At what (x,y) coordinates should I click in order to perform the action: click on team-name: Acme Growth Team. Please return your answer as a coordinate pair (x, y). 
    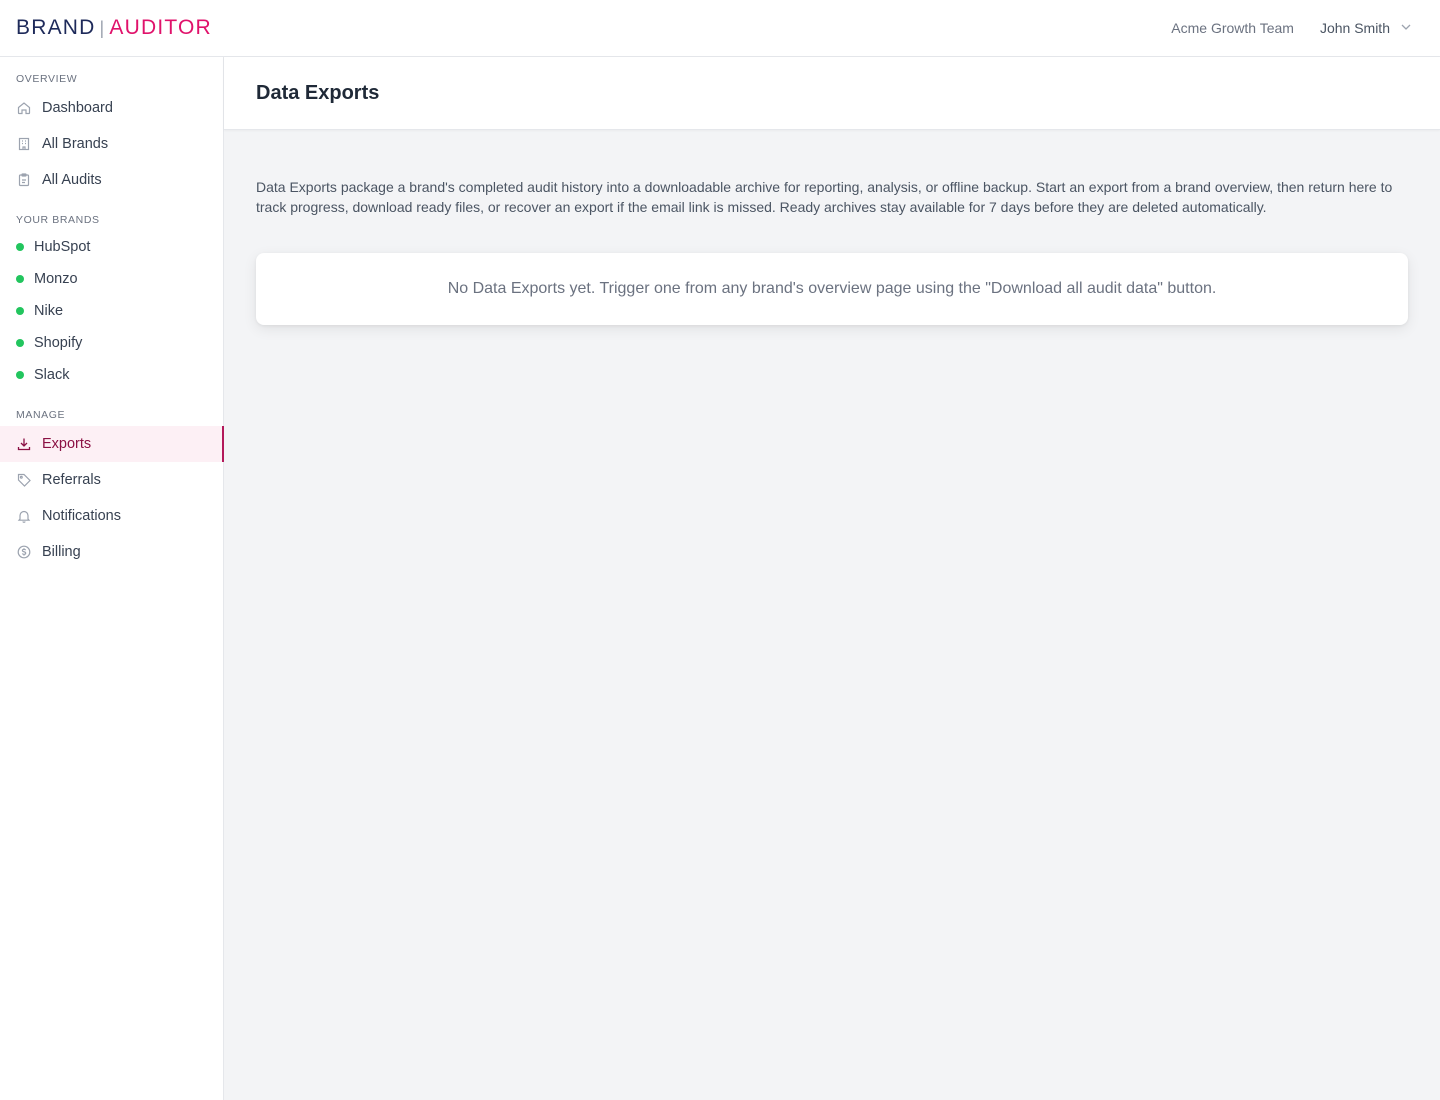
    Looking at the image, I should click on (1232, 28).